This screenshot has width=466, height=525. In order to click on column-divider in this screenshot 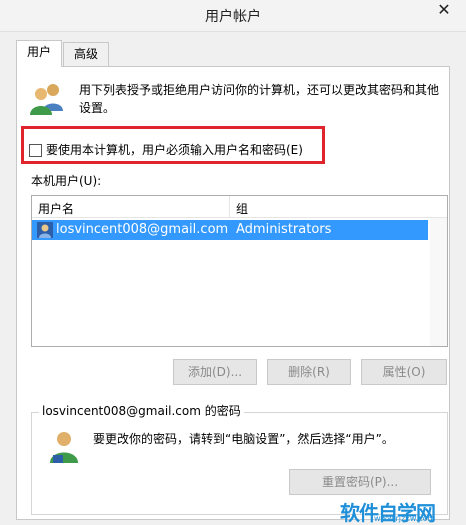, I will do `click(229, 207)`.